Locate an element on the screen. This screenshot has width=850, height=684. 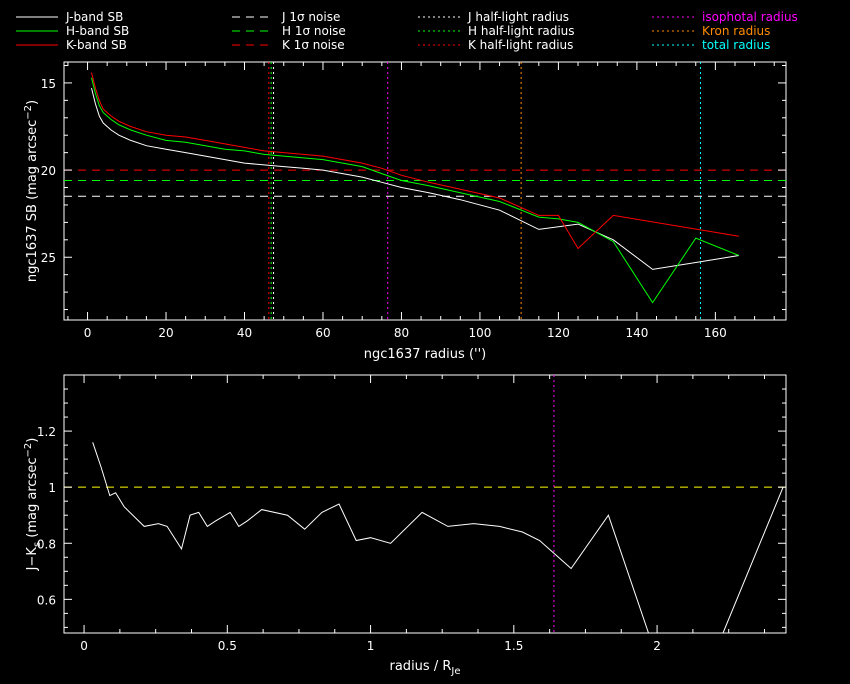
sb-y-tick-label: 15 is located at coordinates (48, 84).